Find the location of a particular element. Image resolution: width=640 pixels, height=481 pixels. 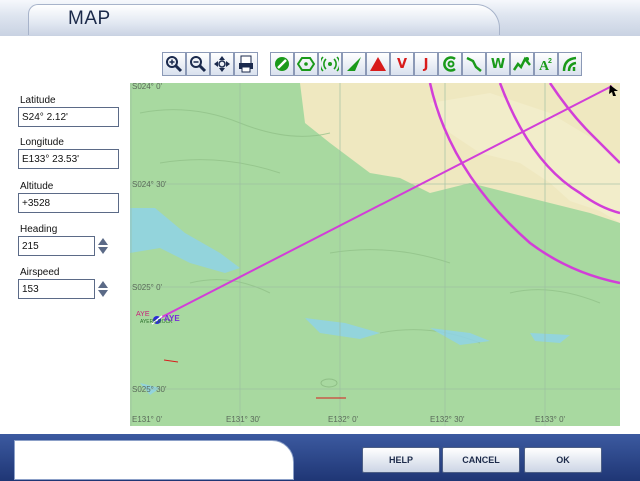

lon-label-5: E133° 0' is located at coordinates (550, 419).